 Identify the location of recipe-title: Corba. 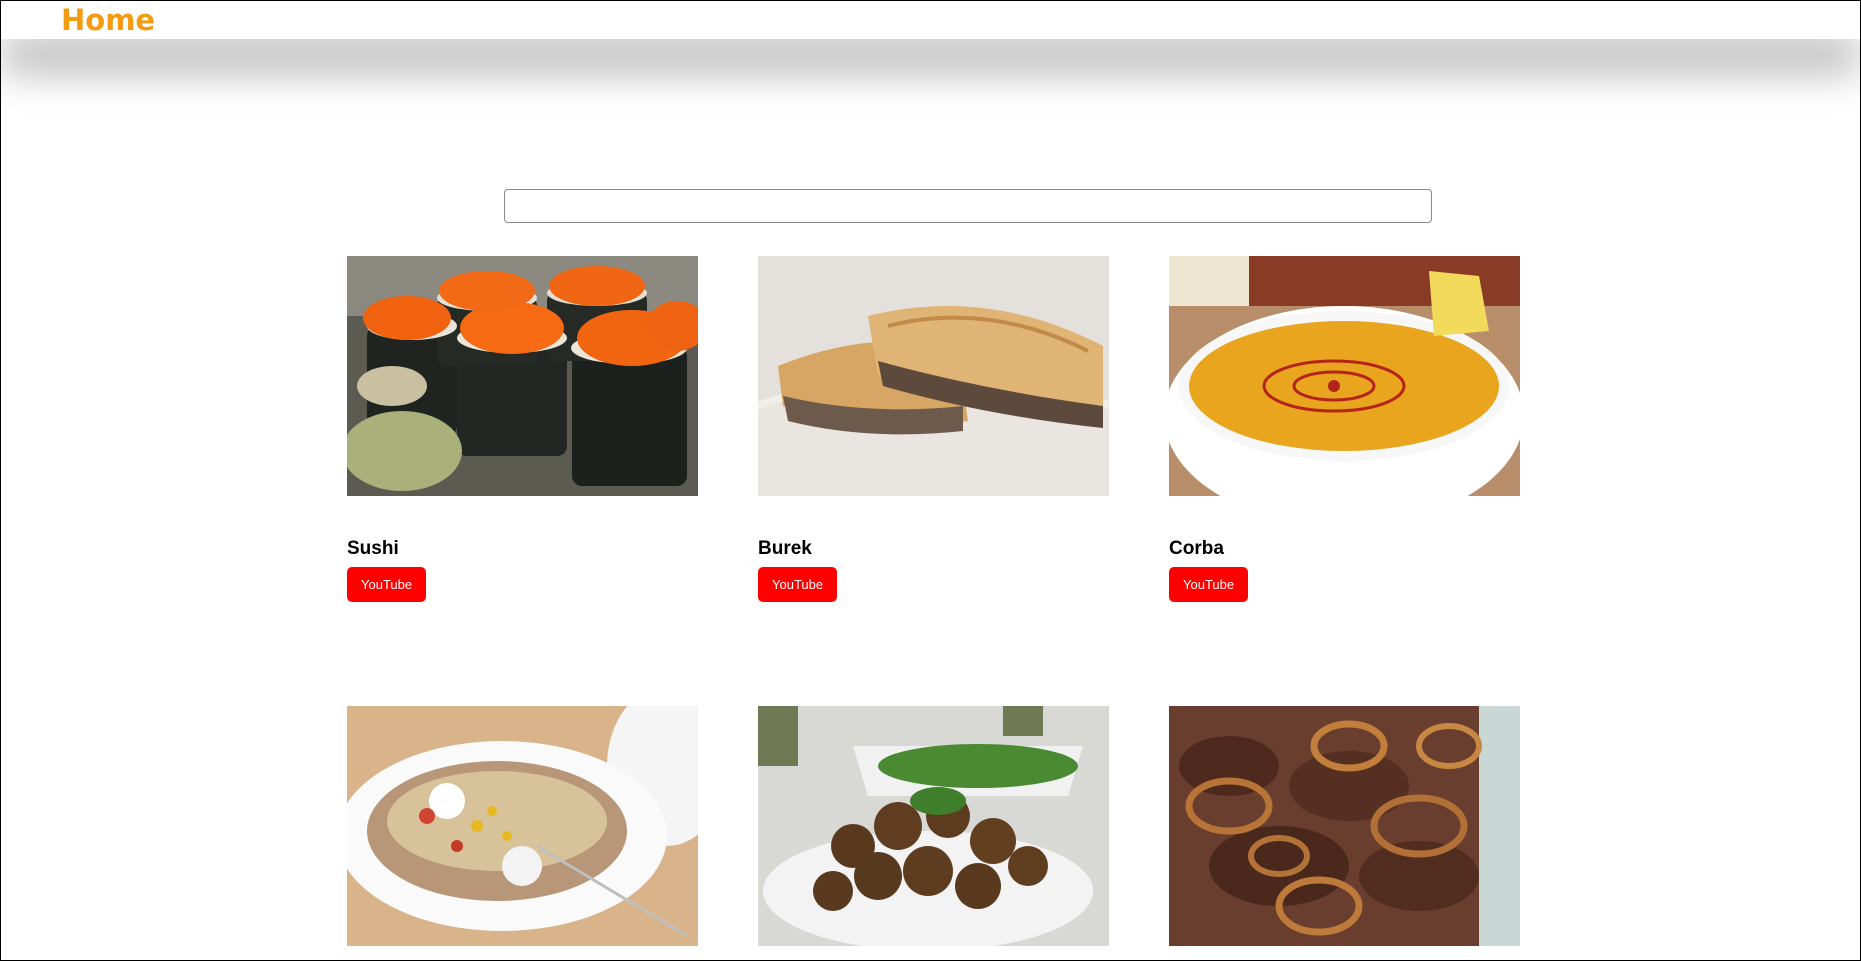
(1196, 548).